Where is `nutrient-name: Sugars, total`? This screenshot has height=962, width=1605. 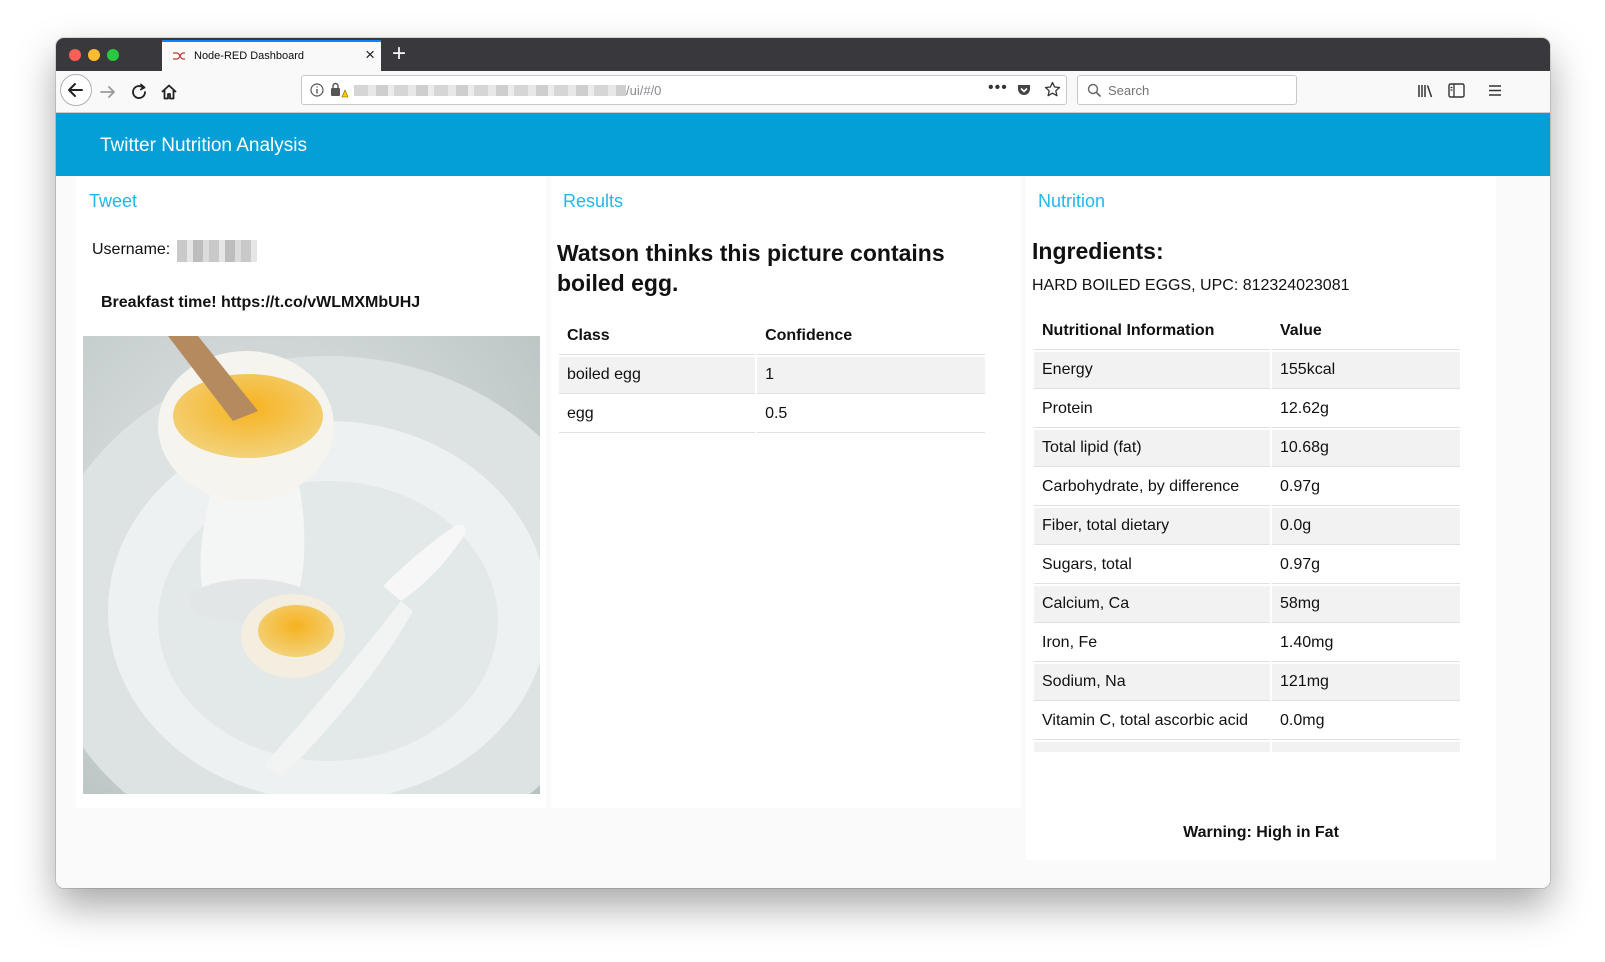 nutrient-name: Sugars, total is located at coordinates (1152, 565).